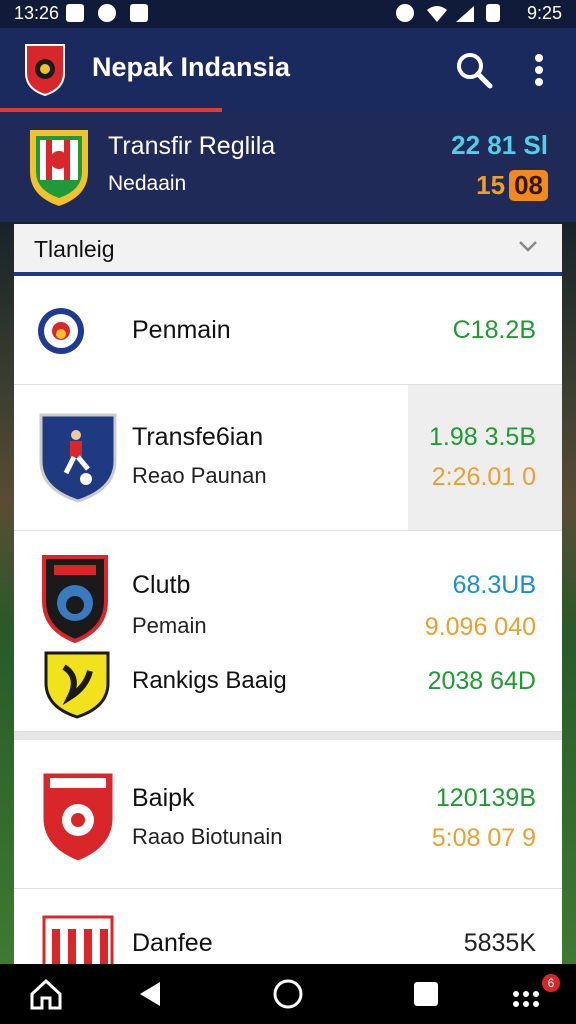 The image size is (576, 1024). What do you see at coordinates (528, 246) in the screenshot?
I see `chevron-down-icon` at bounding box center [528, 246].